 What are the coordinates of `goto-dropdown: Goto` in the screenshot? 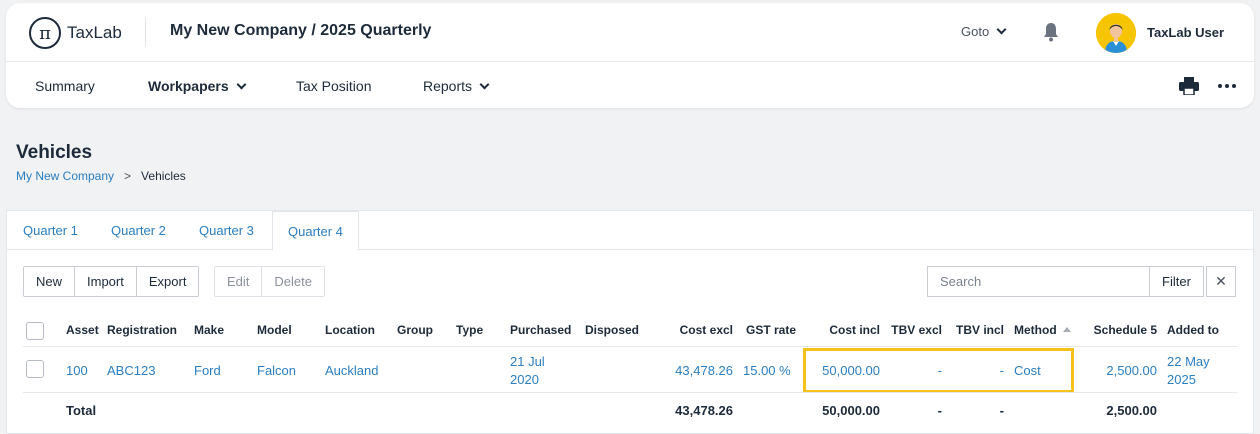 It's located at (984, 31).